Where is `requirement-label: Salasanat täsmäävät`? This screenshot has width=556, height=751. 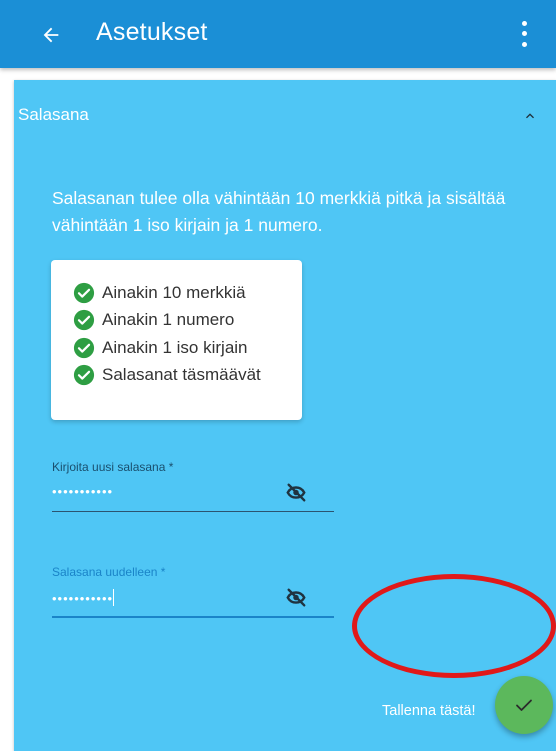
requirement-label: Salasanat täsmäävät is located at coordinates (181, 375).